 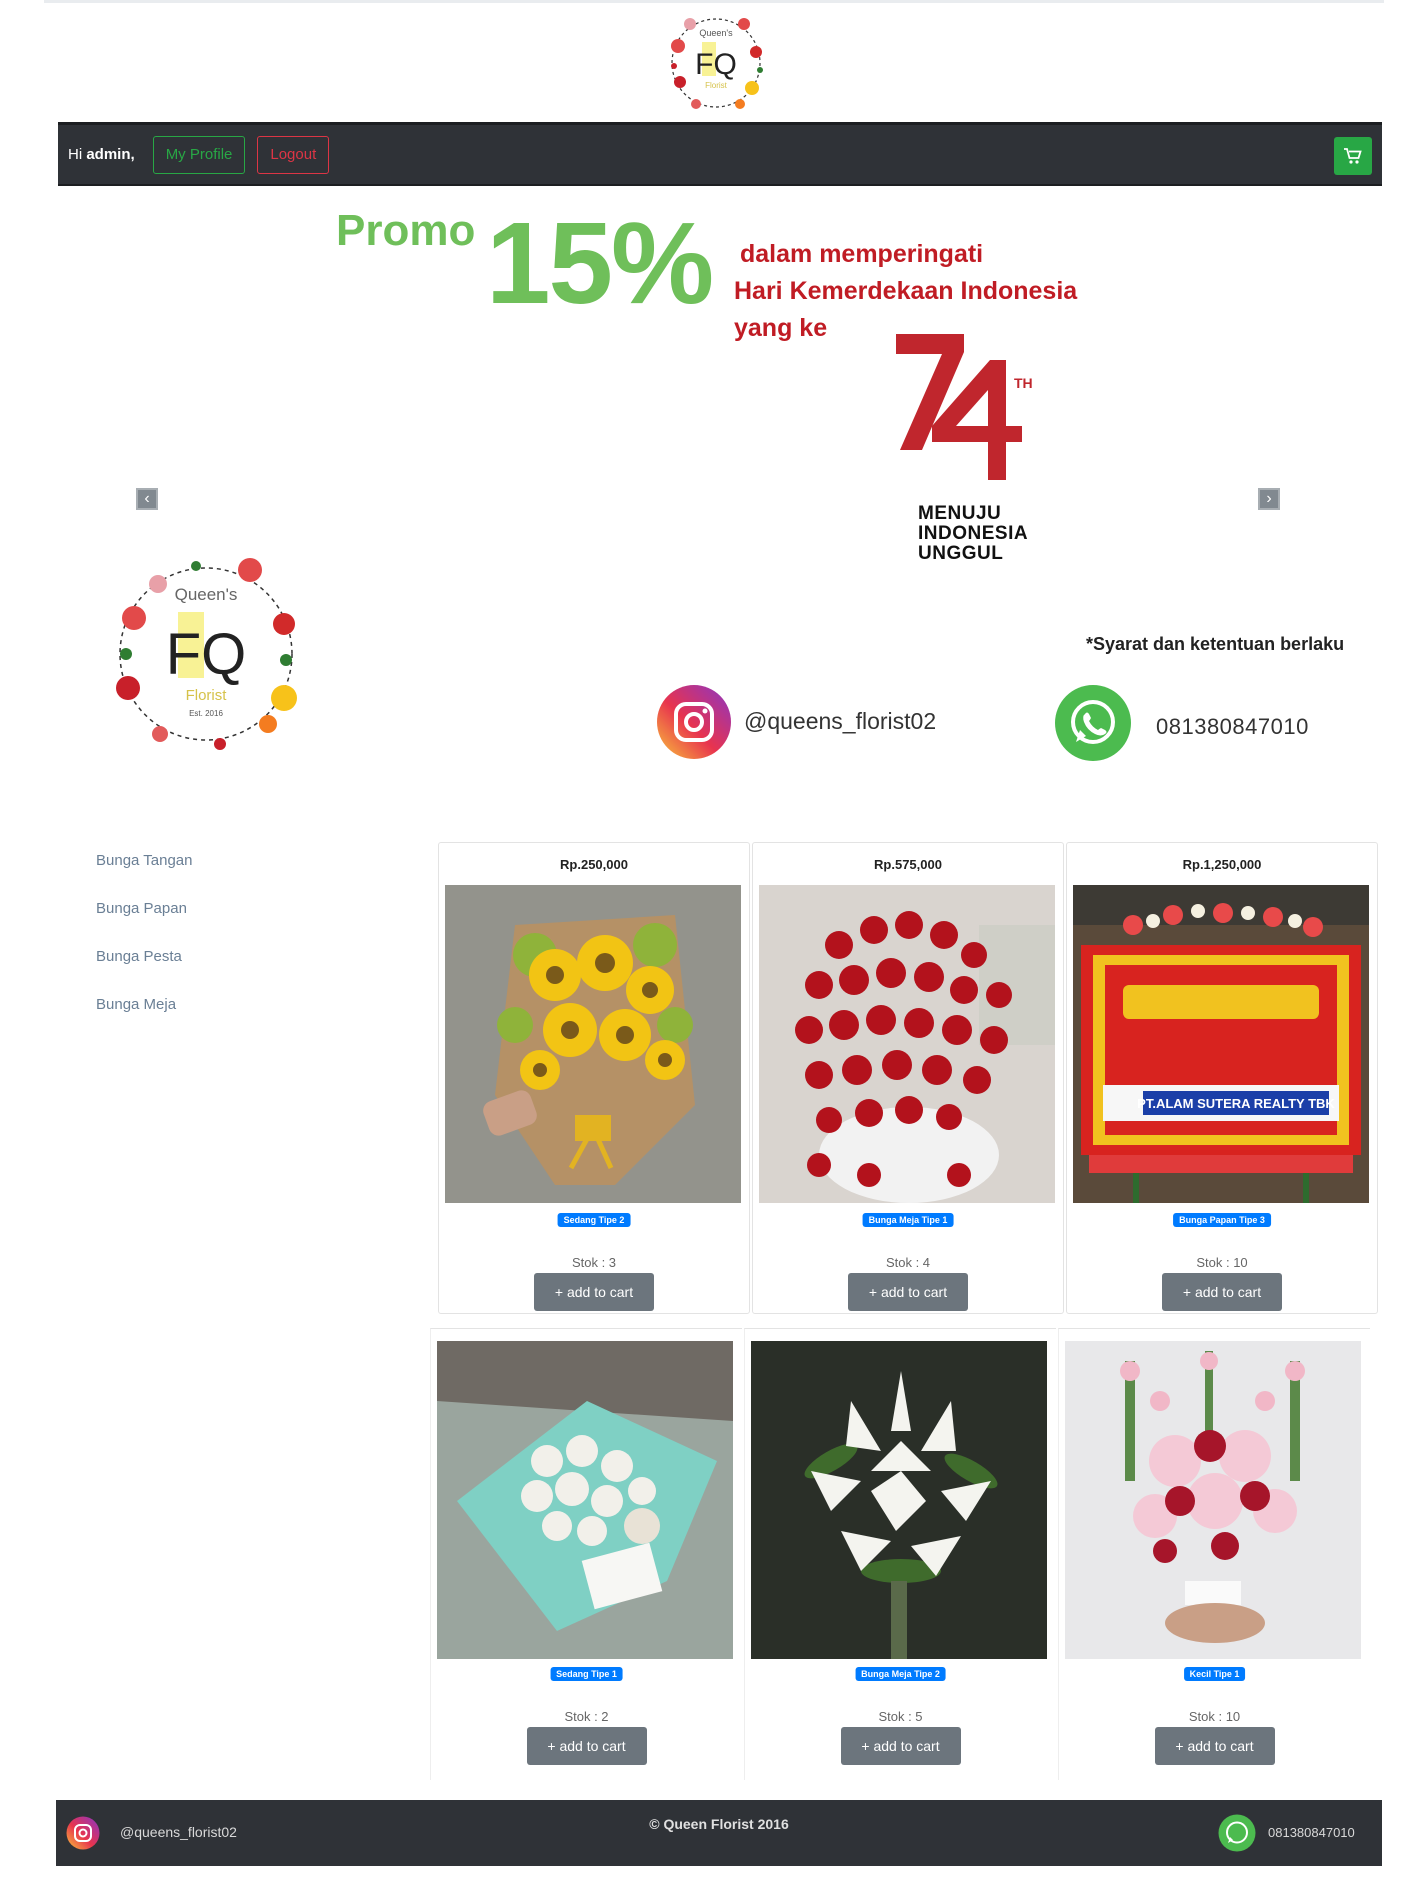 What do you see at coordinates (199, 154) in the screenshot?
I see `my-profile-button: My Profile` at bounding box center [199, 154].